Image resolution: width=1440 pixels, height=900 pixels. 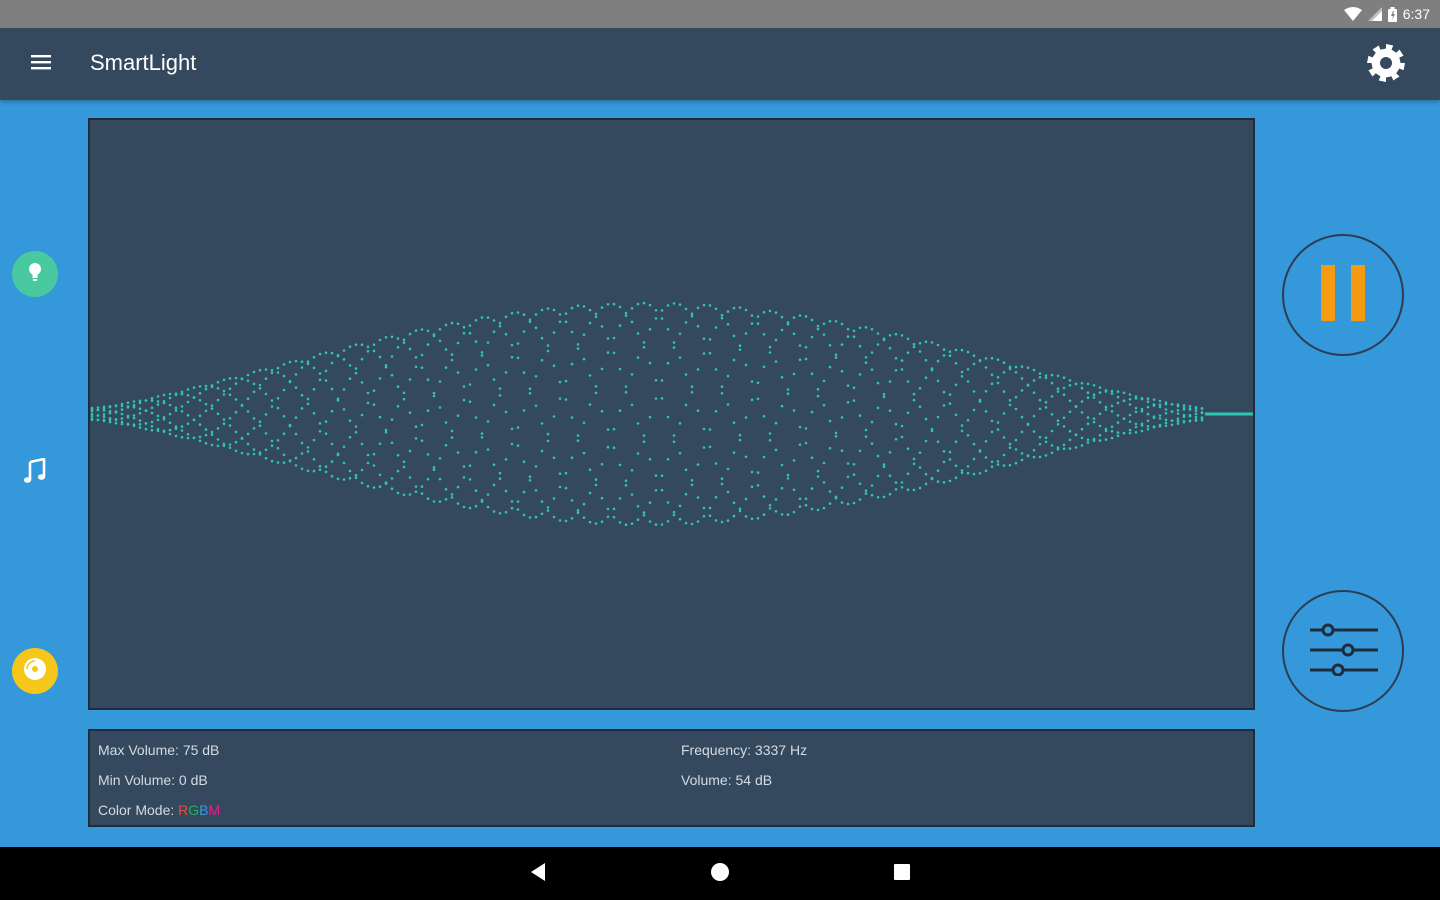 What do you see at coordinates (1352, 14) in the screenshot?
I see `wifi-icon` at bounding box center [1352, 14].